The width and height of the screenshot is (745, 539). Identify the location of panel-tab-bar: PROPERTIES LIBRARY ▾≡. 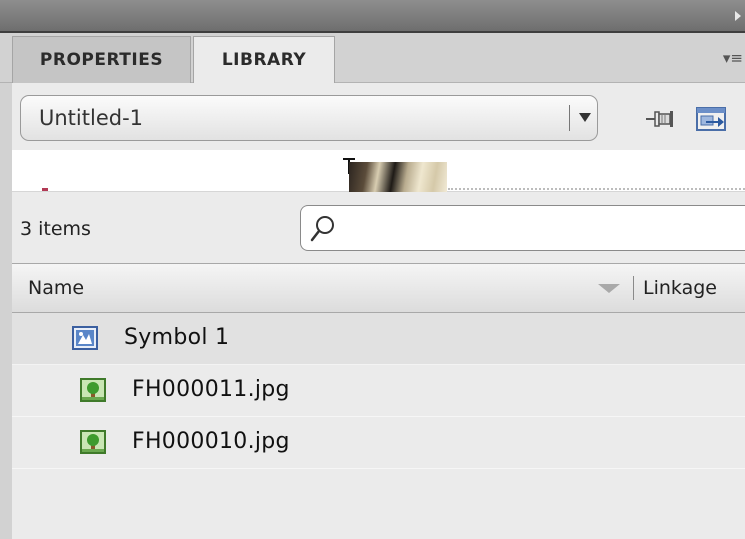
(372, 58).